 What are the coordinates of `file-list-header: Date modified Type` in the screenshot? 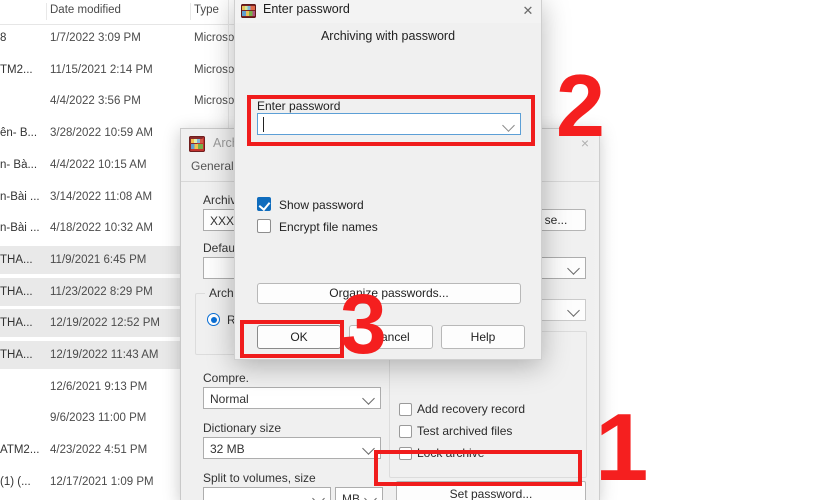 It's located at (118, 12).